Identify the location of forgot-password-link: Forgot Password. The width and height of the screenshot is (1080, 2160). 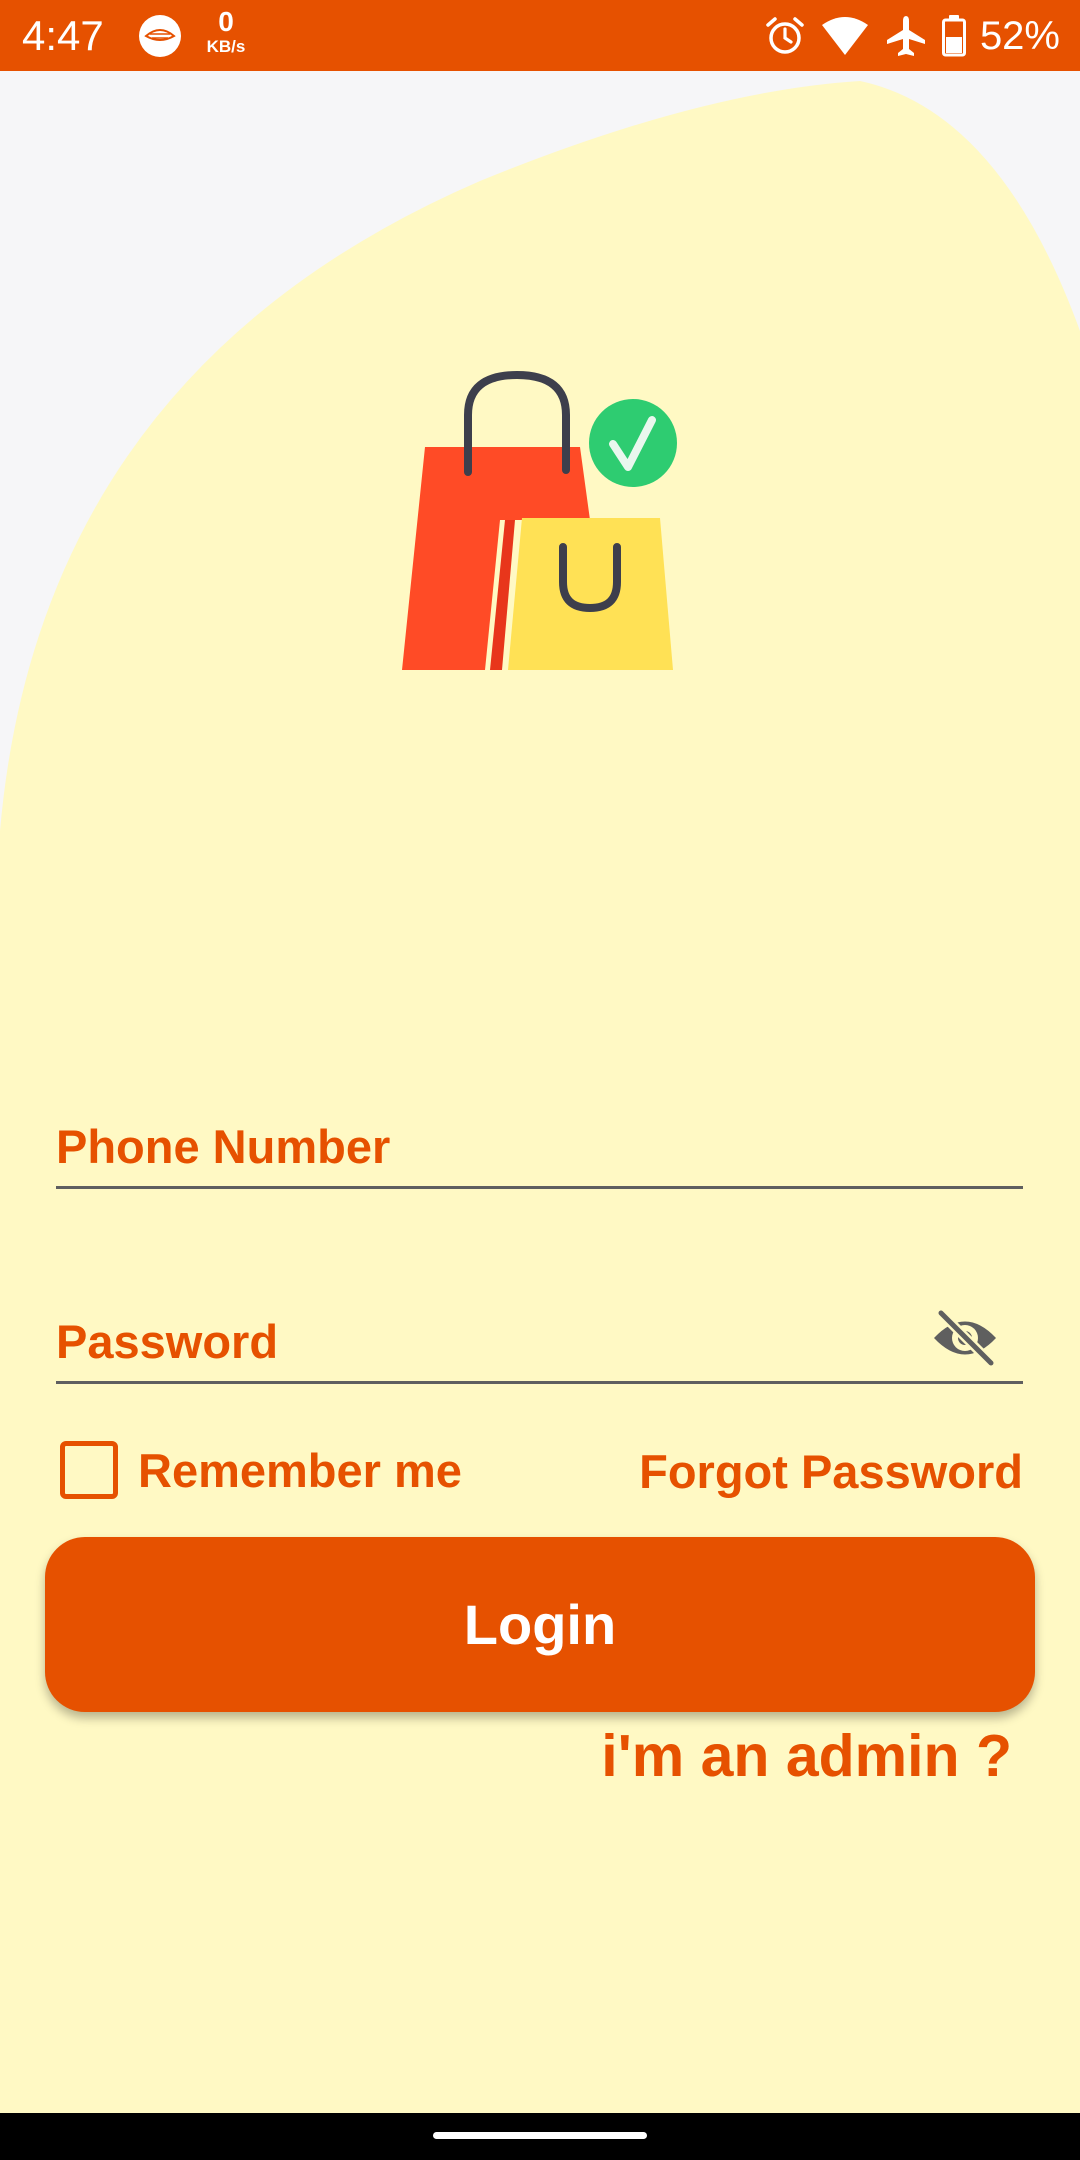
(831, 1471).